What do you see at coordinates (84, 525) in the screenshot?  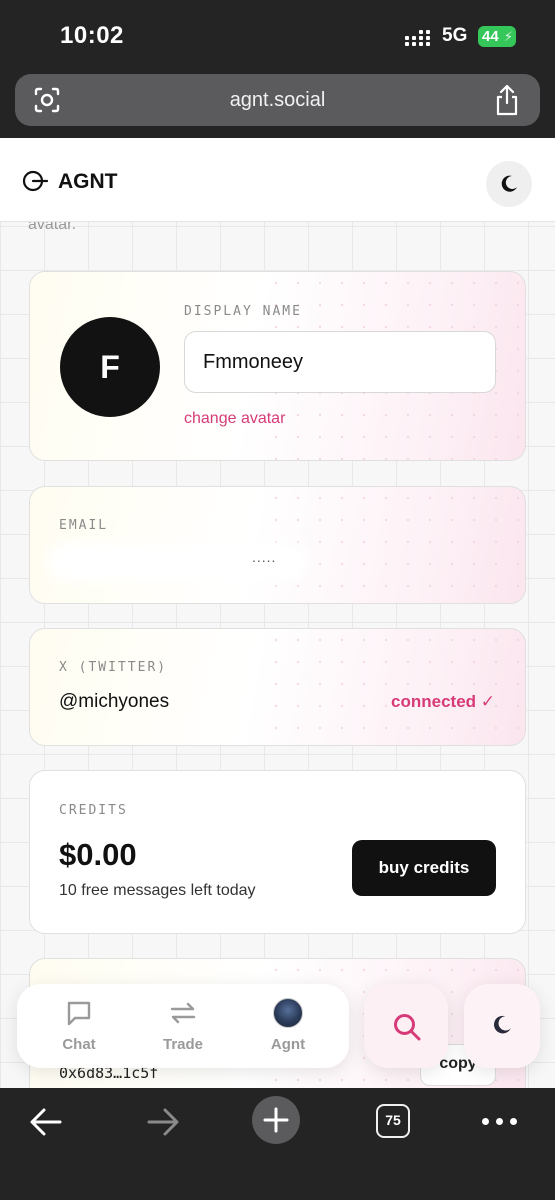 I see `email-label: EMAIL` at bounding box center [84, 525].